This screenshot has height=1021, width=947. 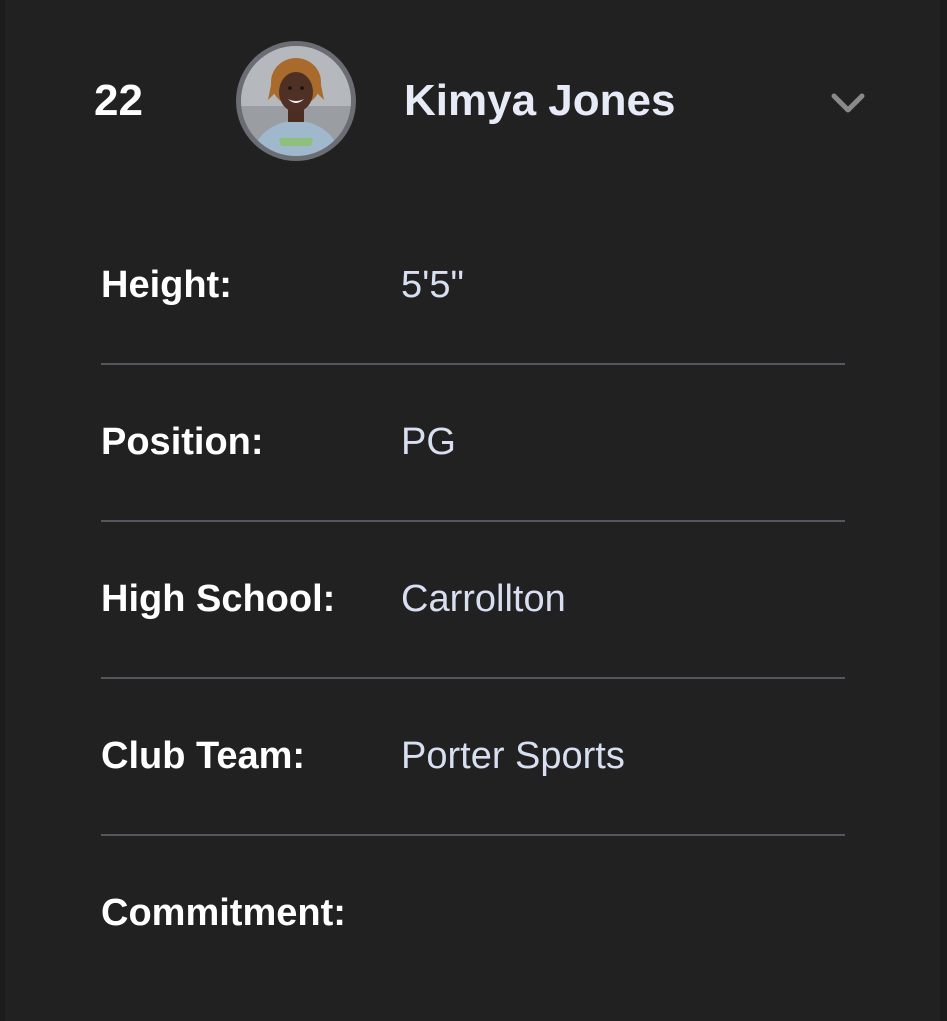 What do you see at coordinates (166, 285) in the screenshot?
I see `detail-label: Height:` at bounding box center [166, 285].